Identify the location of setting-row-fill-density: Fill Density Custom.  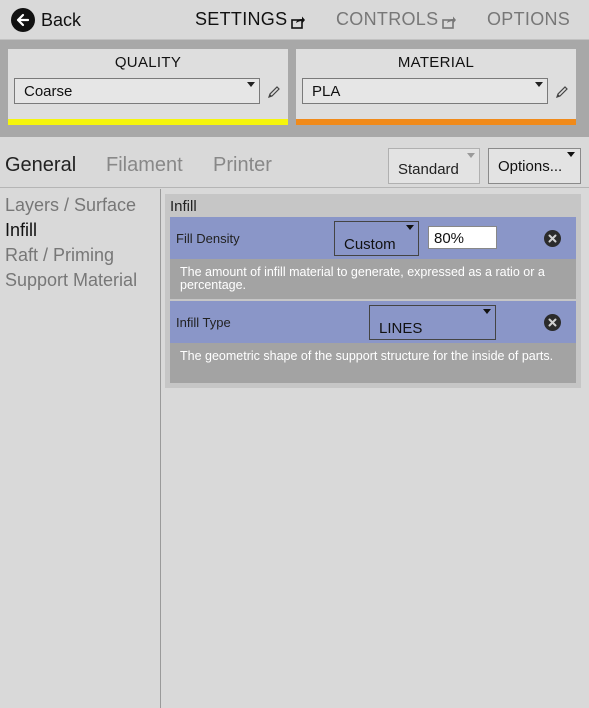
(373, 238).